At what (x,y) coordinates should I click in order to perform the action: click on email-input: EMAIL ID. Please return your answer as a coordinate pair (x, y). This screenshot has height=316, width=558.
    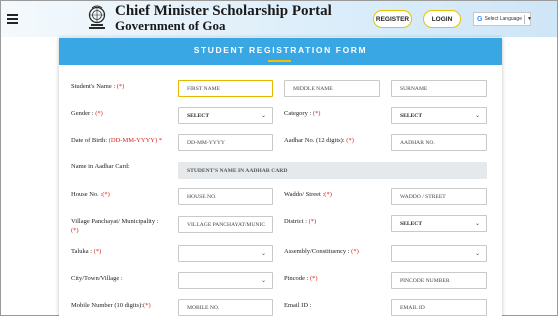
    Looking at the image, I should click on (439, 307).